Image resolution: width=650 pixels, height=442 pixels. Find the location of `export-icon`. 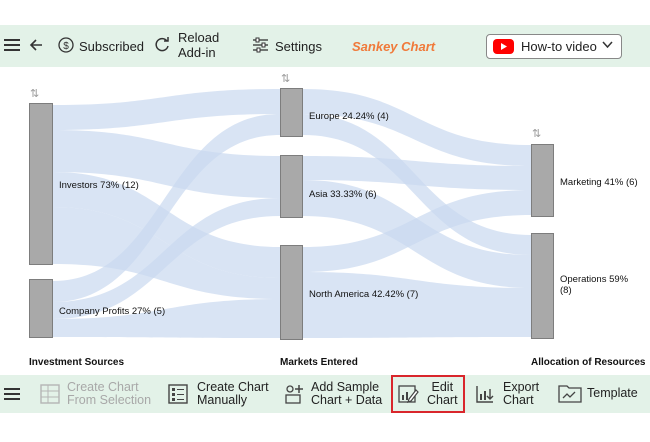

export-icon is located at coordinates (485, 394).